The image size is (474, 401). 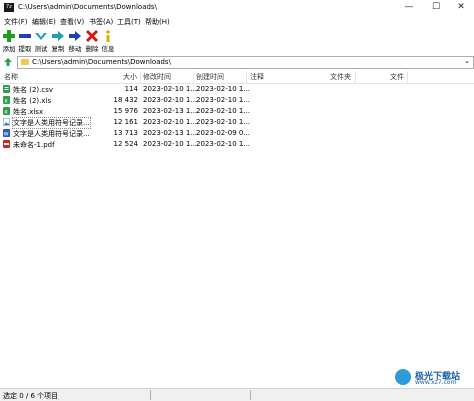 What do you see at coordinates (157, 77) in the screenshot?
I see `column-modified: 修改时间` at bounding box center [157, 77].